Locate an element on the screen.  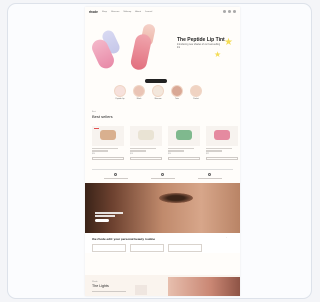
category-label: Pocket is located at coordinates (196, 99).